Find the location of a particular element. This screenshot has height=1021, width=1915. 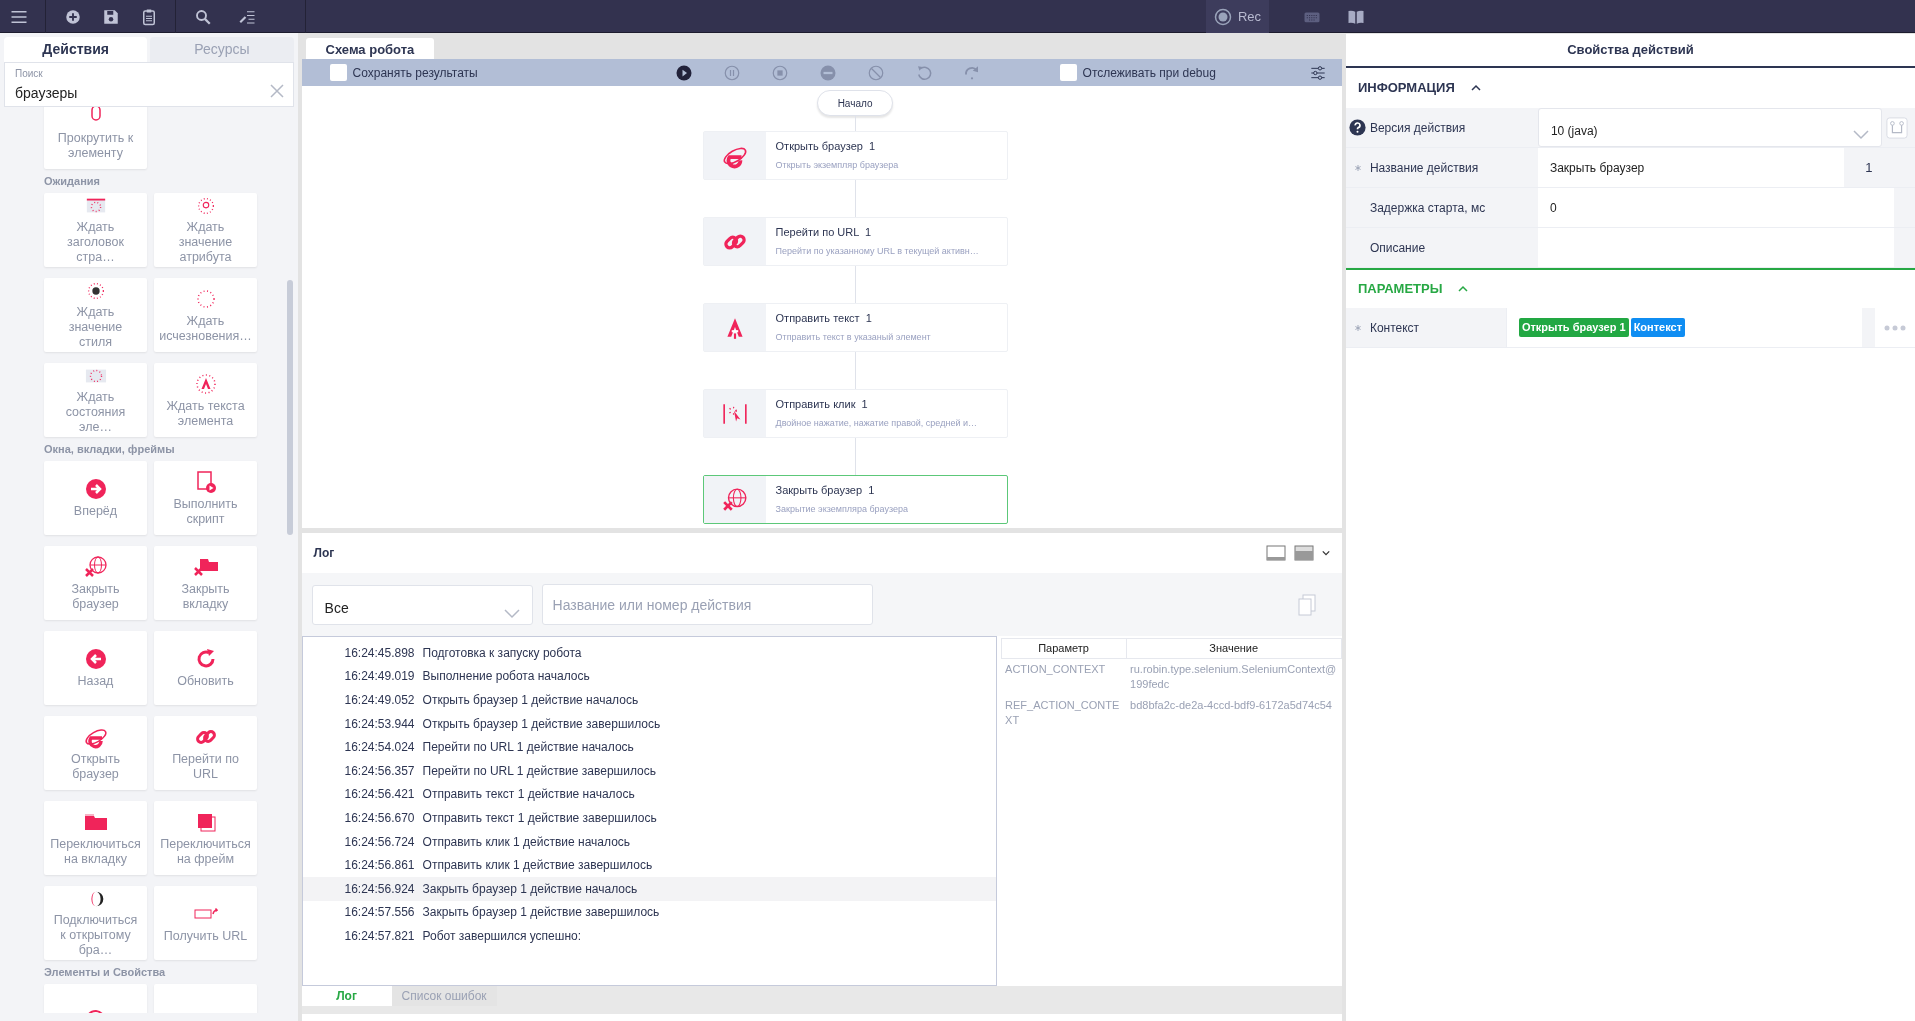

search-icon is located at coordinates (203, 16).